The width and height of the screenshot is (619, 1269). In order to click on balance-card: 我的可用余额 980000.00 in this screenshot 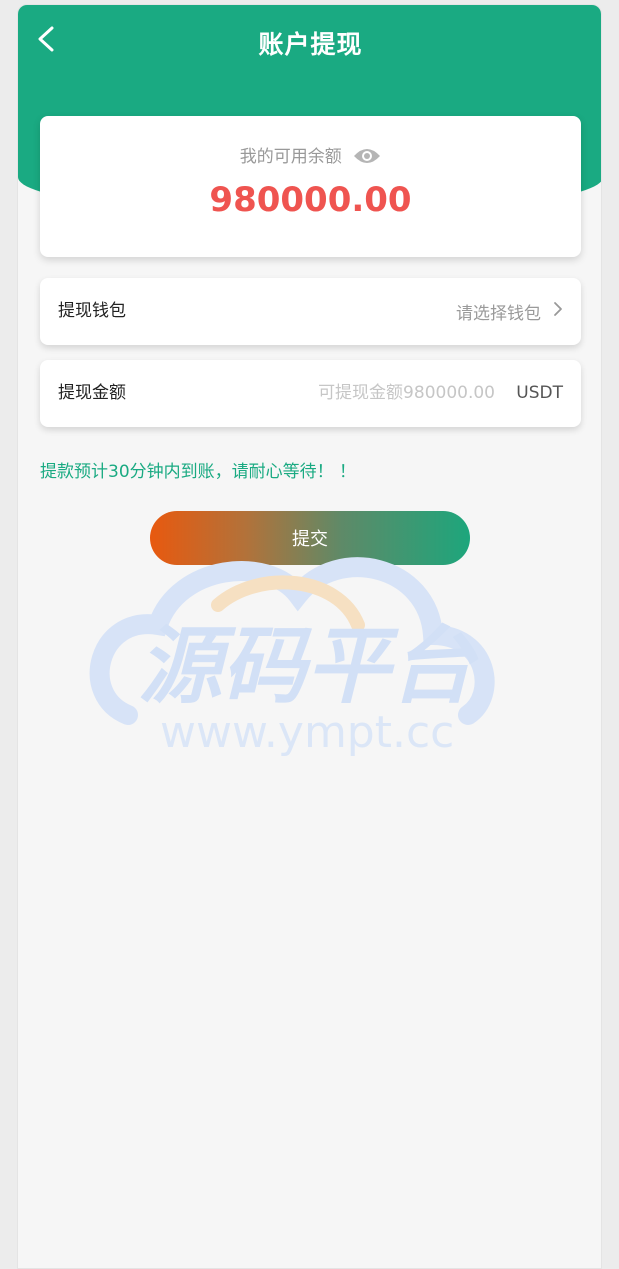, I will do `click(310, 186)`.